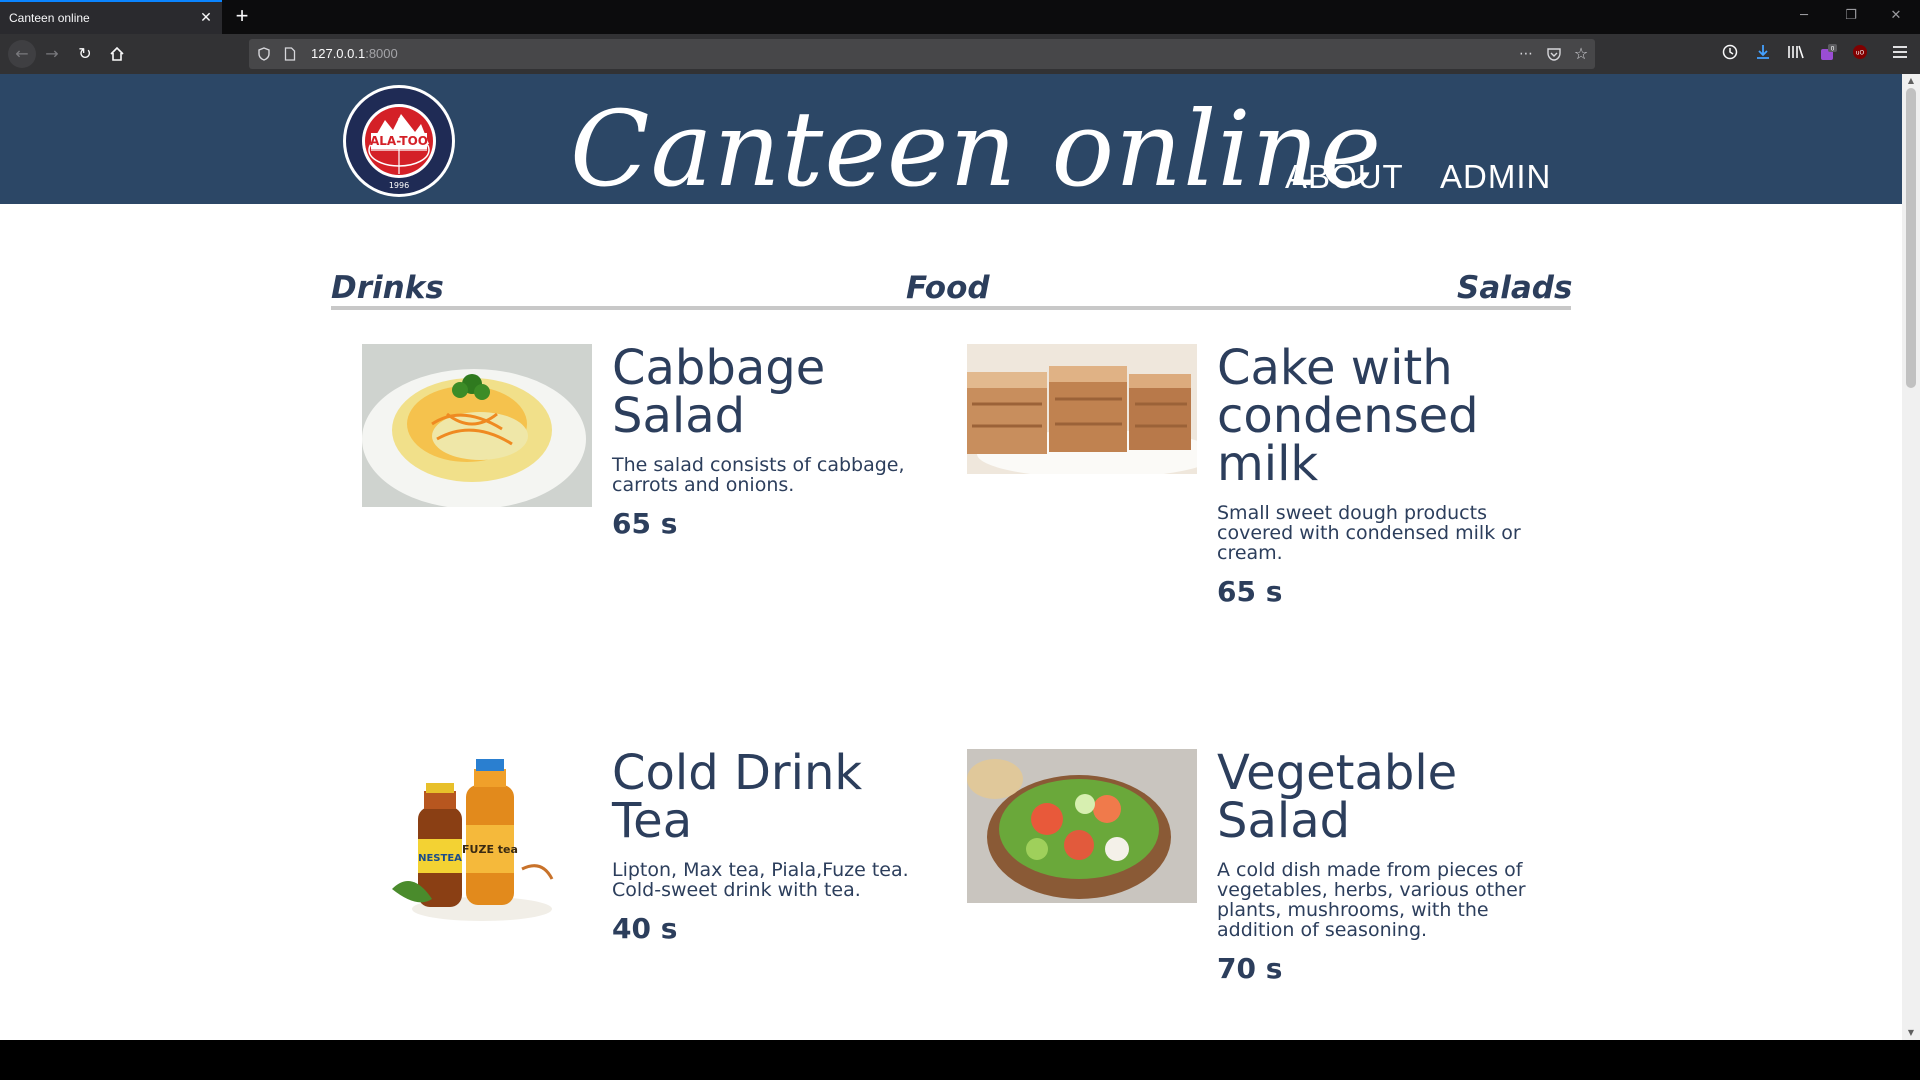 Image resolution: width=1920 pixels, height=1080 pixels. Describe the element at coordinates (111, 17) in the screenshot. I see `browser-tab: Canteen online ✕` at that location.